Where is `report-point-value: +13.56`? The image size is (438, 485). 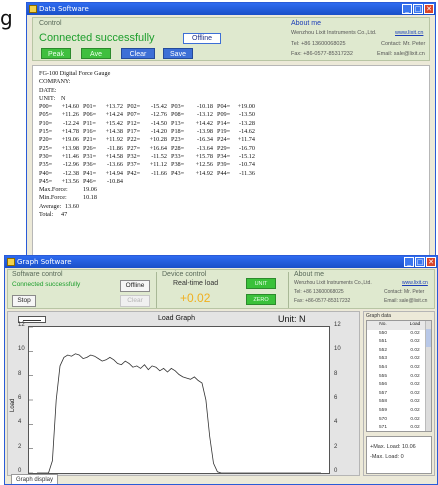
report-point-value: +13.56 is located at coordinates (70, 181).